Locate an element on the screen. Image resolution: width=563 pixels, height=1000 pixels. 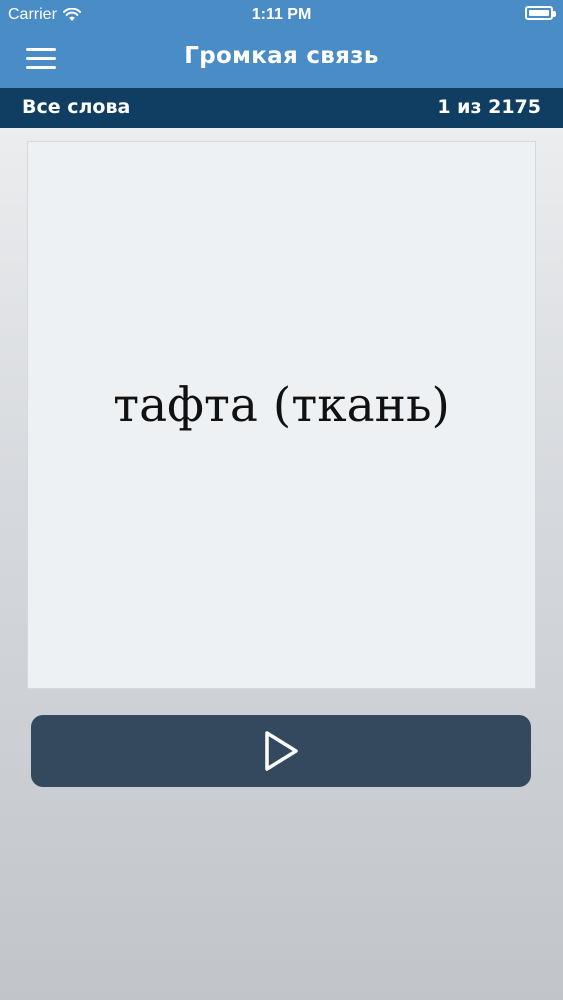
progress-counter: 1 из 2175 is located at coordinates (489, 107).